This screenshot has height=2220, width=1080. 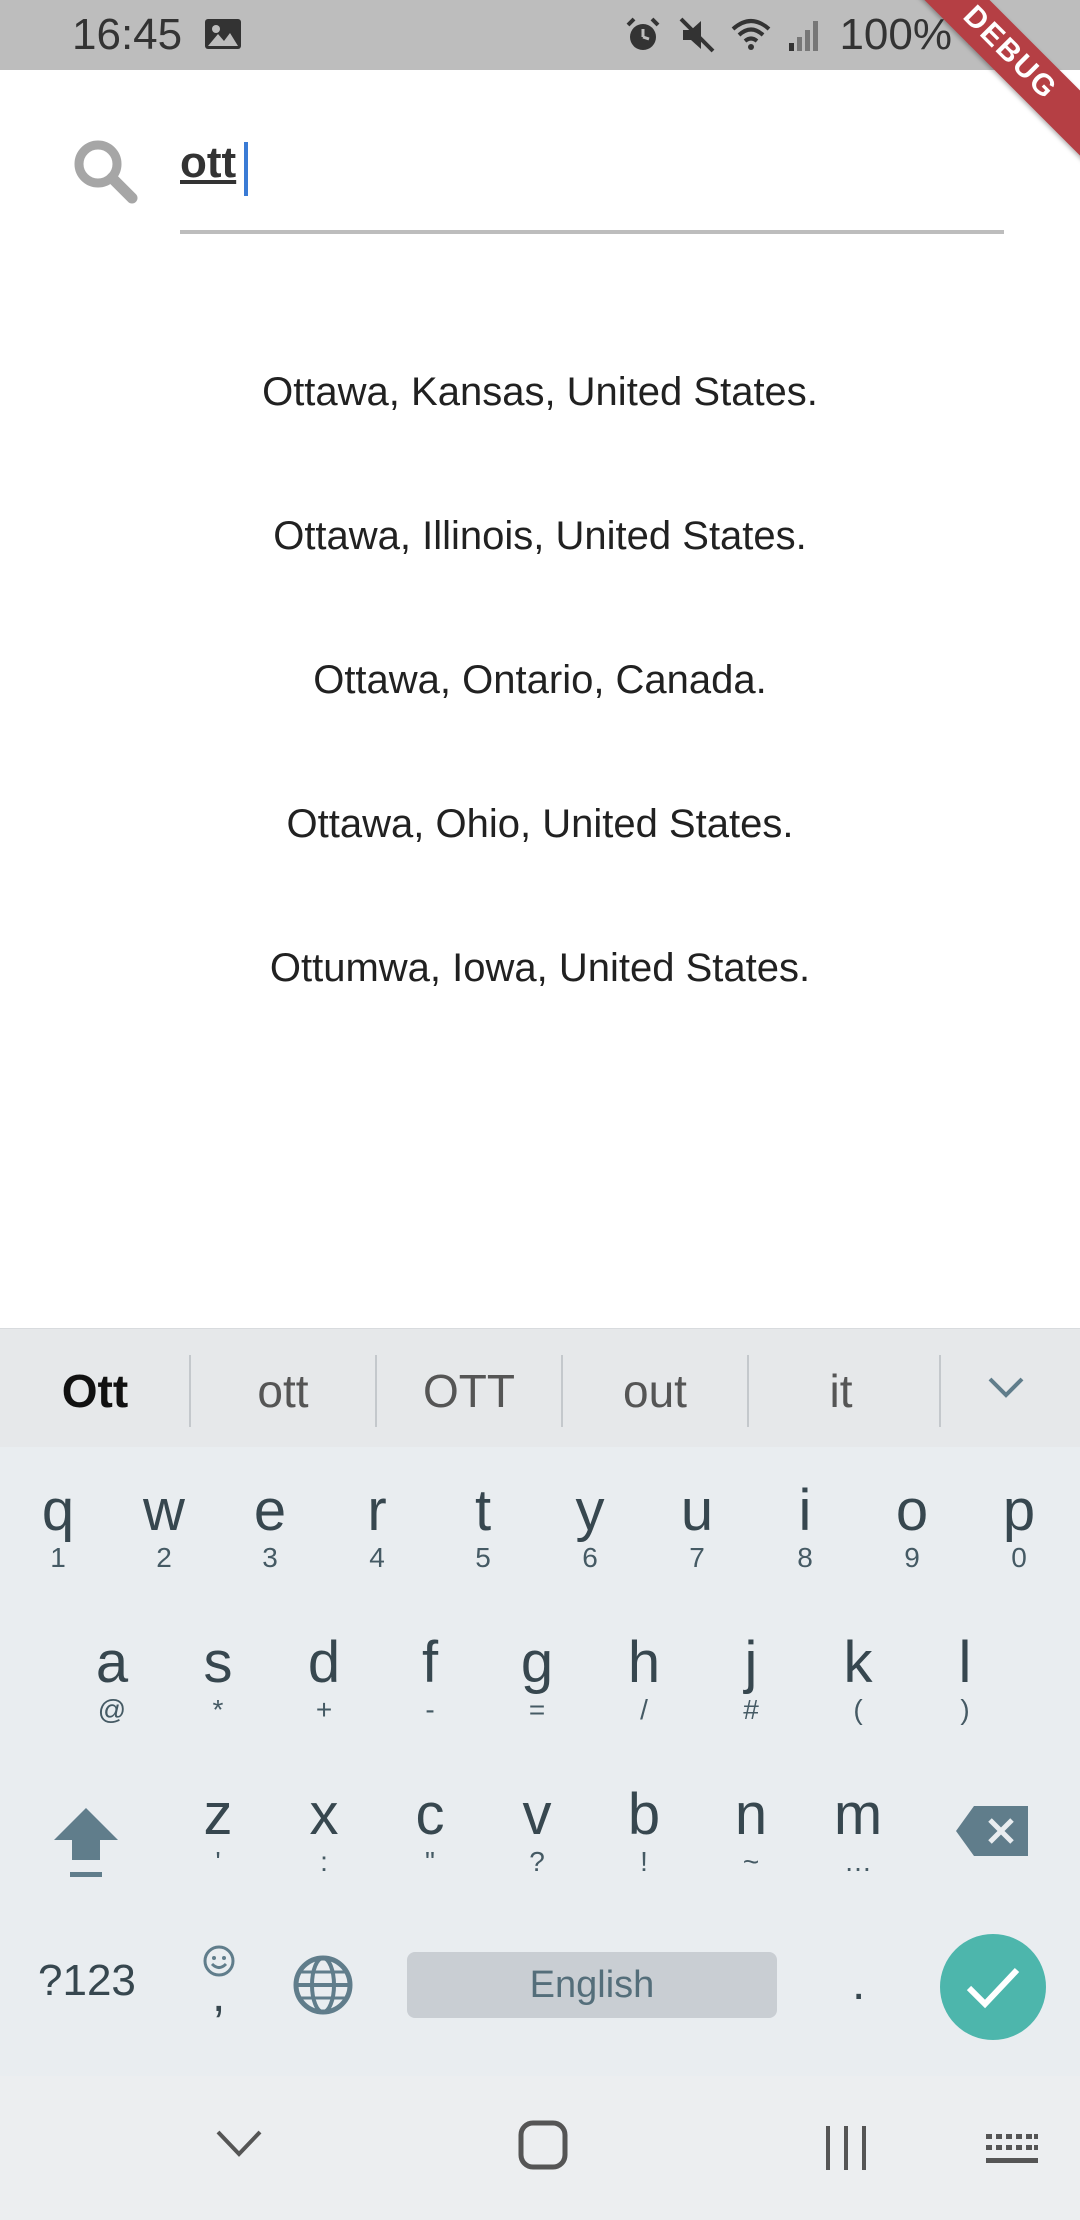 I want to click on space-key: English, so click(x=592, y=1985).